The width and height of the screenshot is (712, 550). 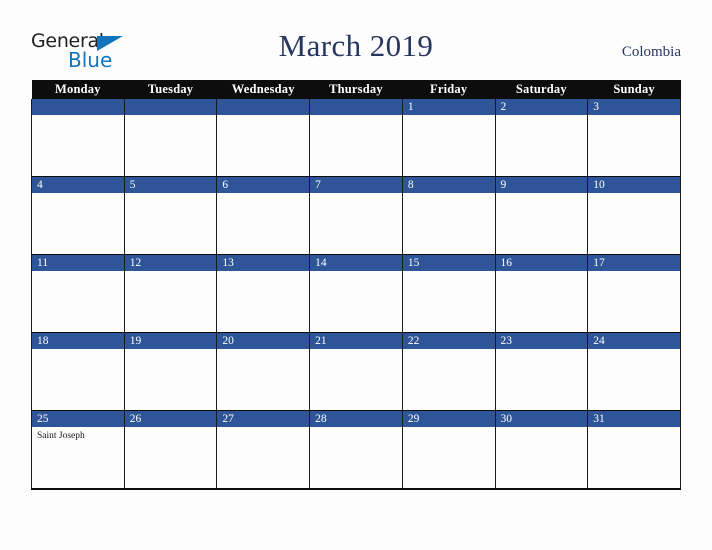 I want to click on calendar-day-cell: 27, so click(x=263, y=450).